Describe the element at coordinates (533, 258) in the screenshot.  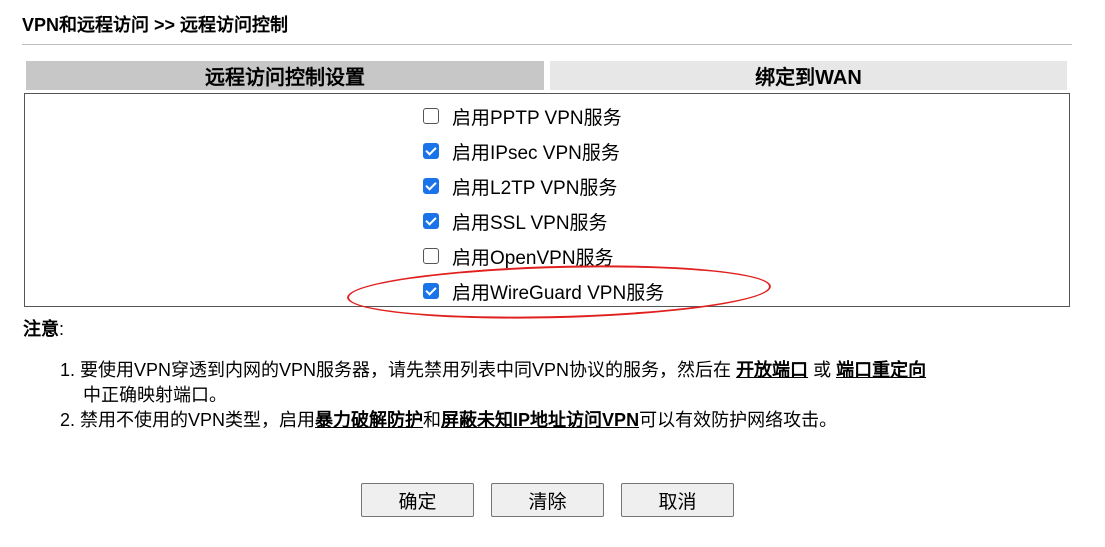
I see `openvpn-label: 启用OpenVPN服务` at that location.